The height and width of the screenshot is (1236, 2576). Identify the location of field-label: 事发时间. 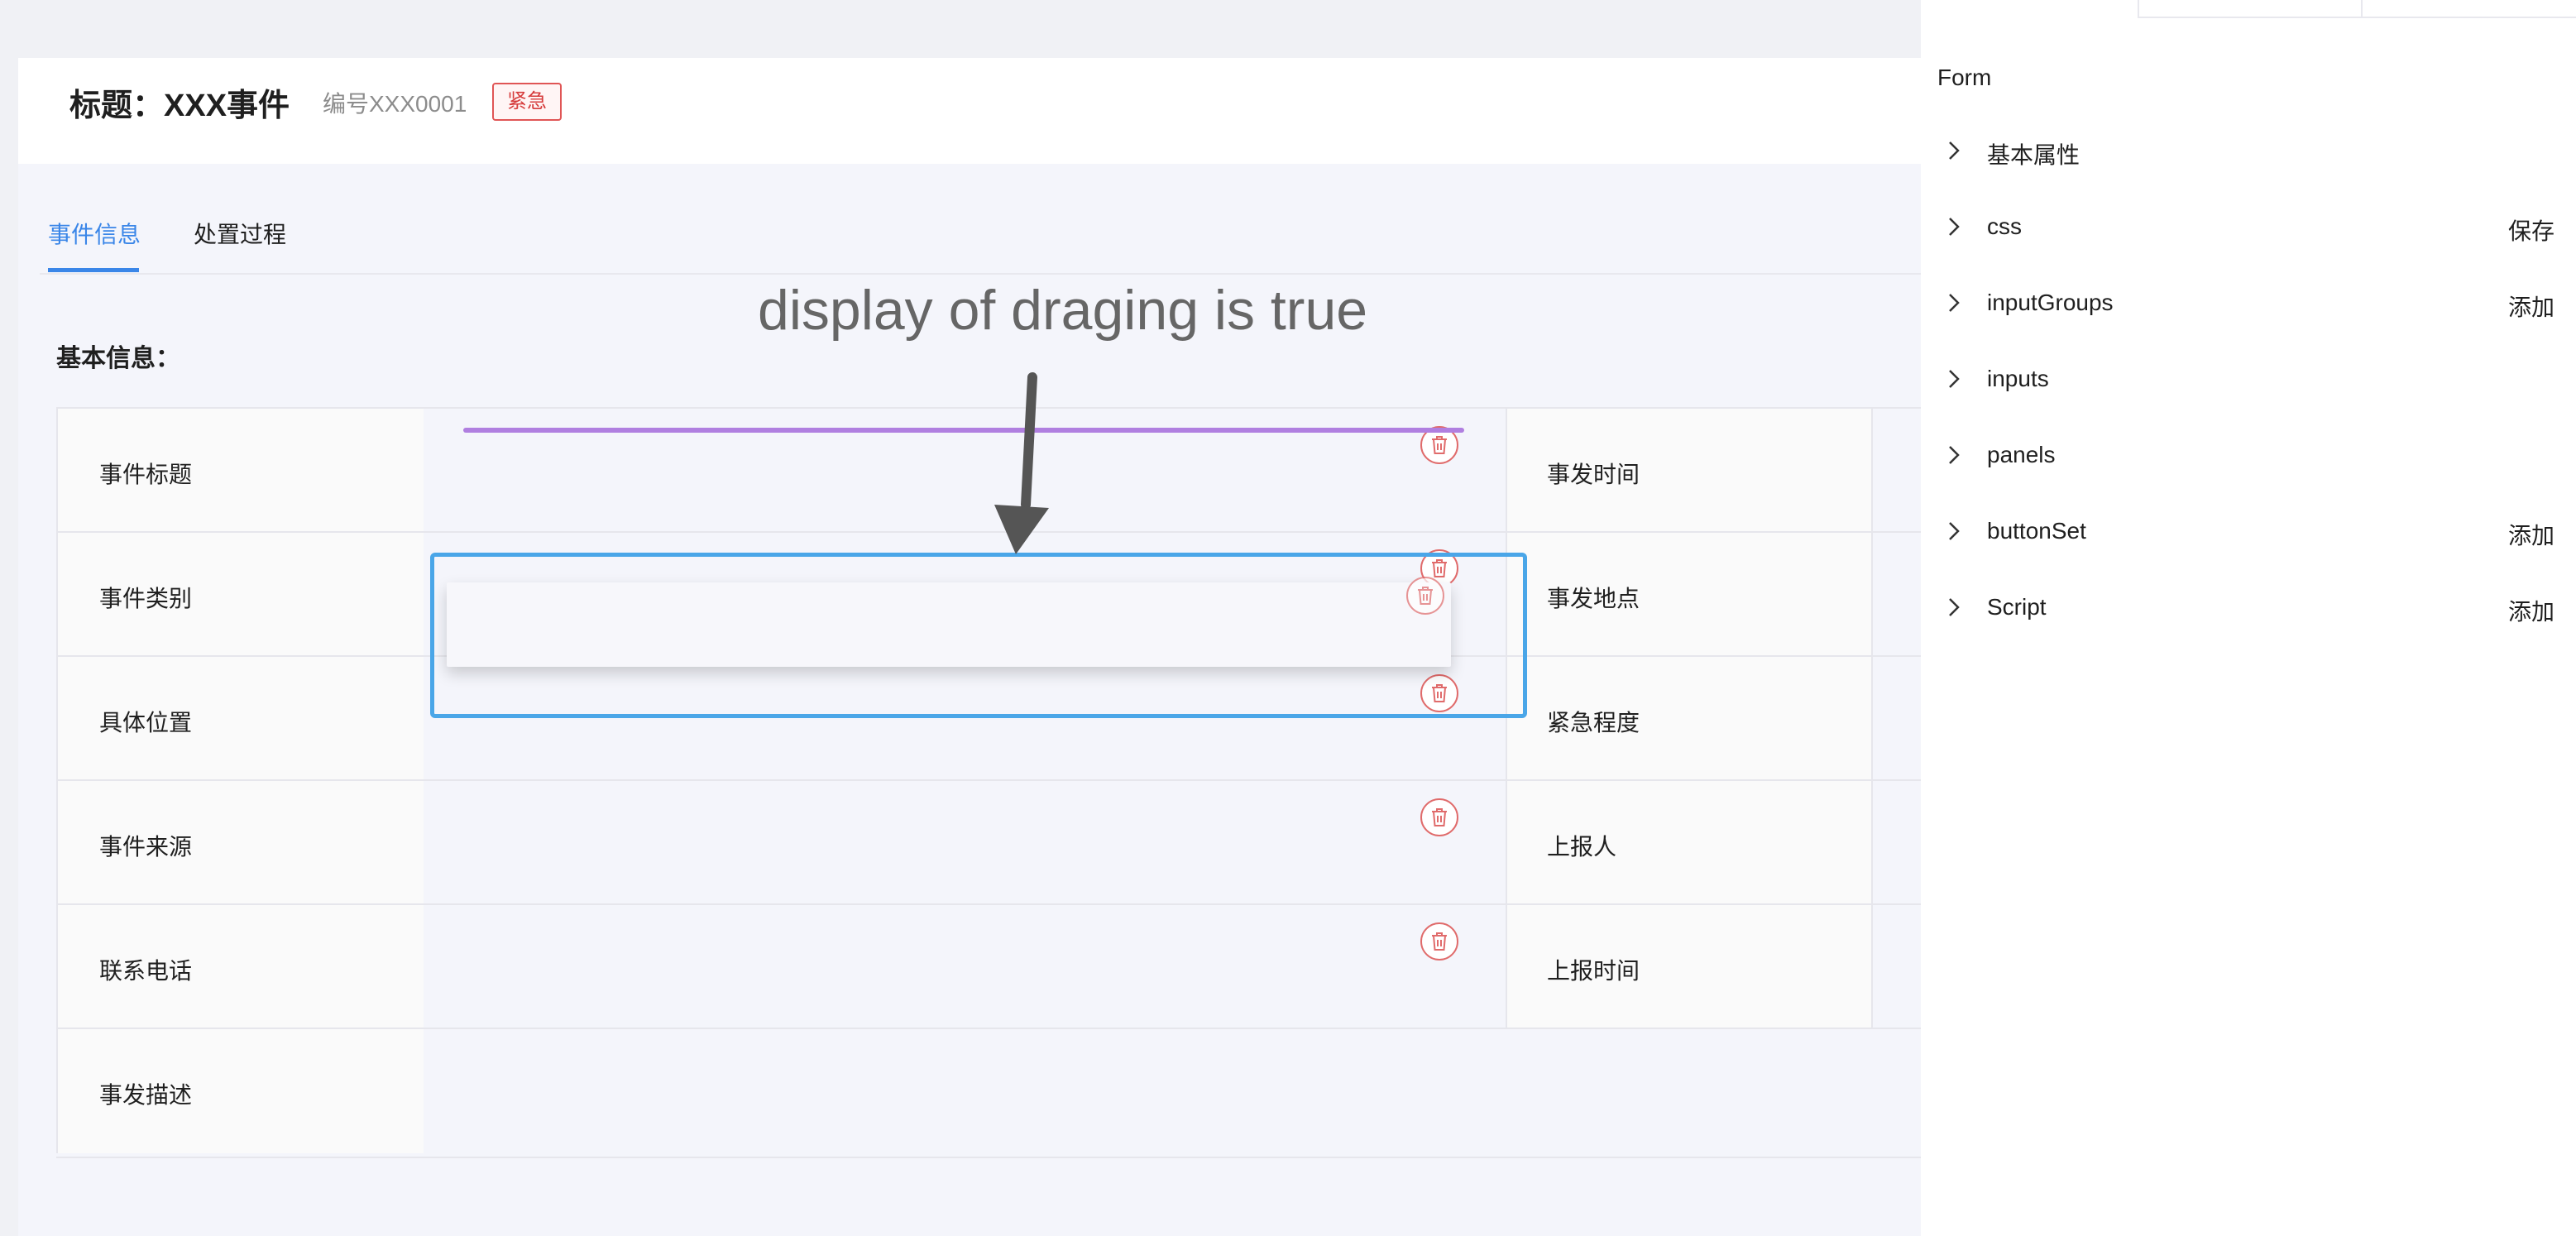
(1689, 471).